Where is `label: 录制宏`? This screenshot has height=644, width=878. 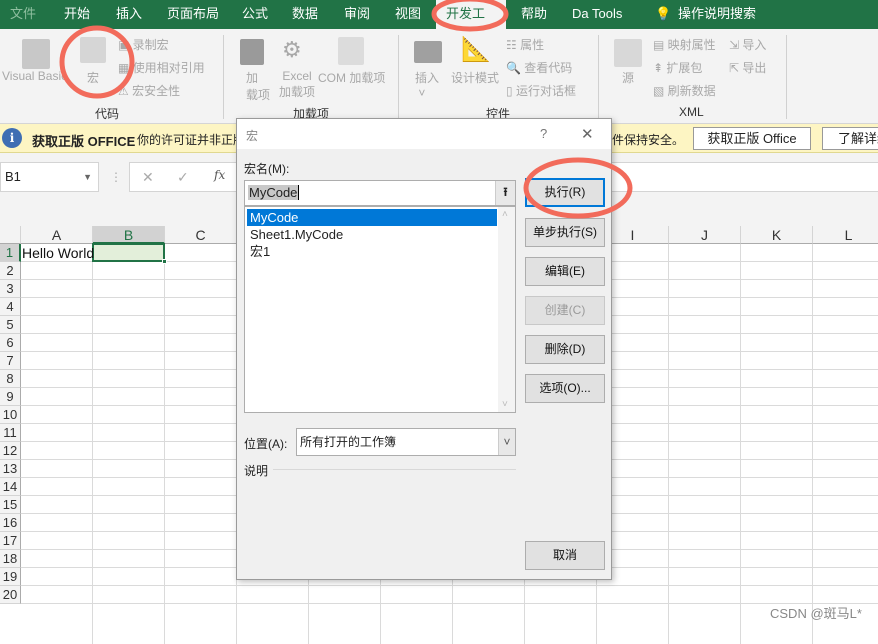
label: 录制宏 is located at coordinates (150, 45).